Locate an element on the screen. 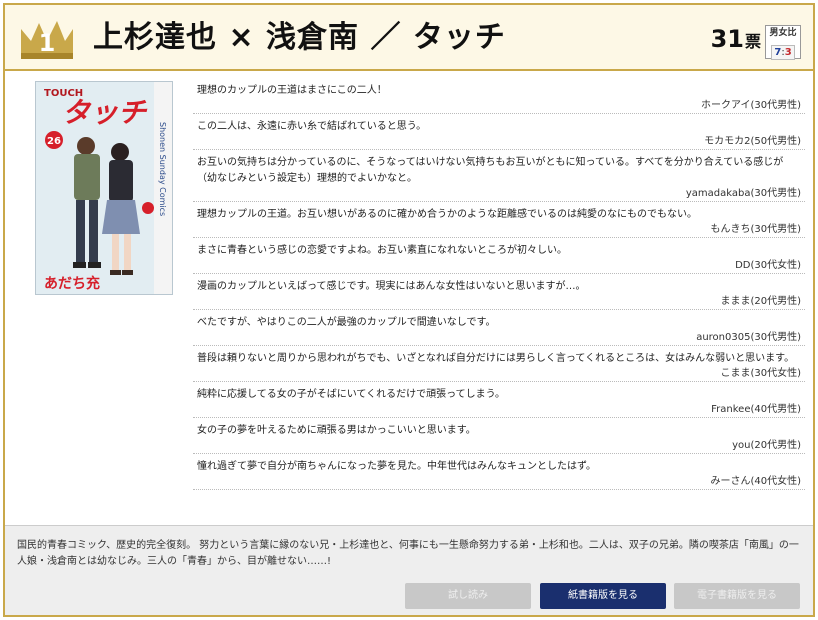 This screenshot has height=620, width=818. paper-book-button: 紙書籍版を見る is located at coordinates (603, 596).